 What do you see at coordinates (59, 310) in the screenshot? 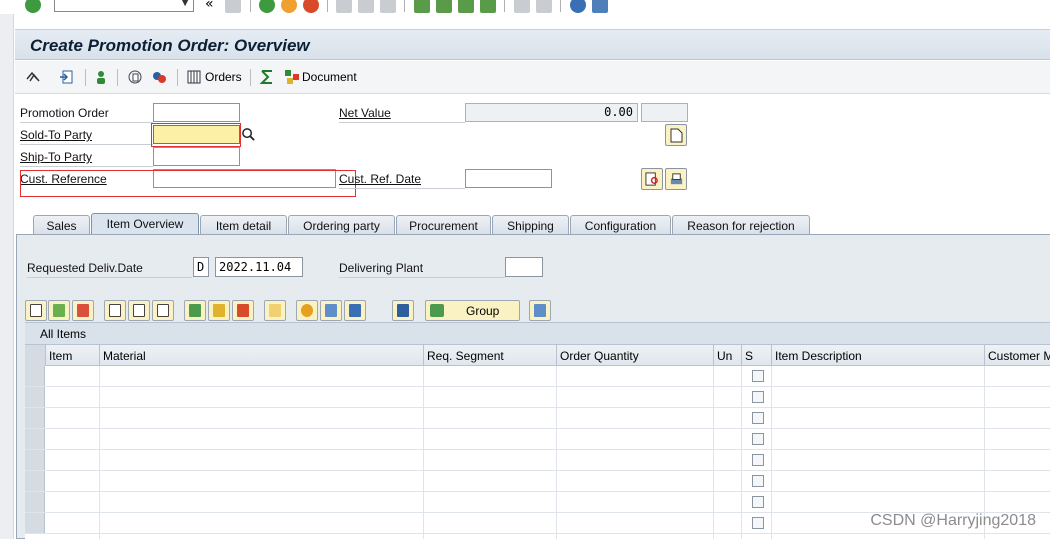
I see `insert-row-button` at bounding box center [59, 310].